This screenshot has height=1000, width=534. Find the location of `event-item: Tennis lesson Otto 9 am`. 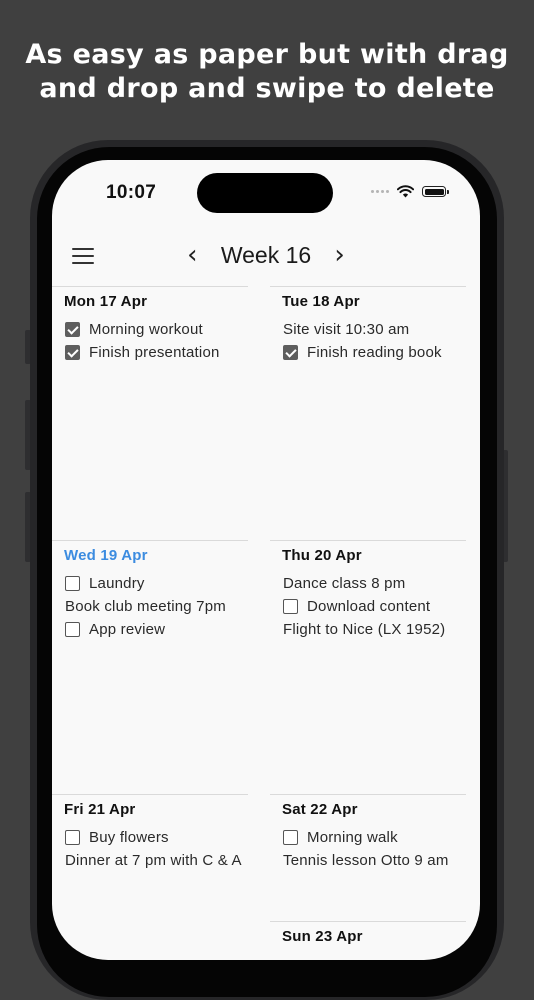

event-item: Tennis lesson Otto 9 am is located at coordinates (368, 860).